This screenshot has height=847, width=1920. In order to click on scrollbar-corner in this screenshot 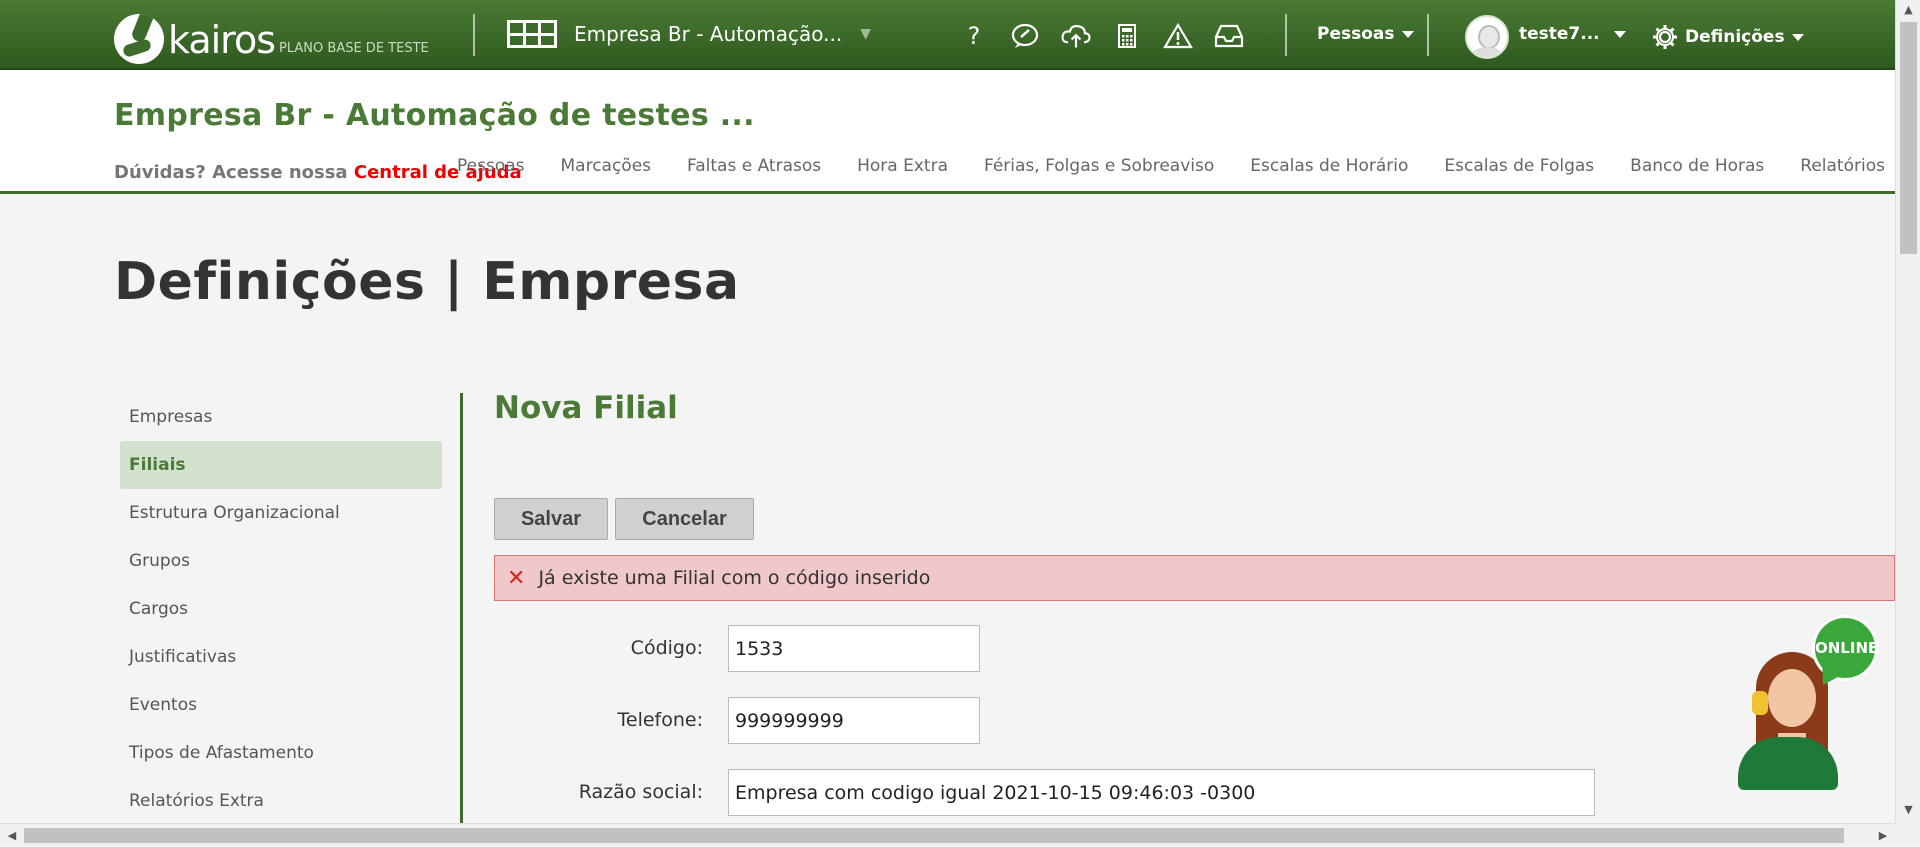, I will do `click(1907, 834)`.